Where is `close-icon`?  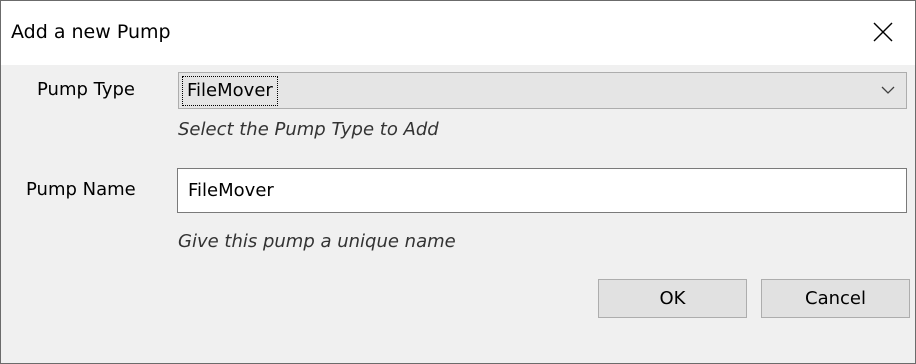 close-icon is located at coordinates (883, 32).